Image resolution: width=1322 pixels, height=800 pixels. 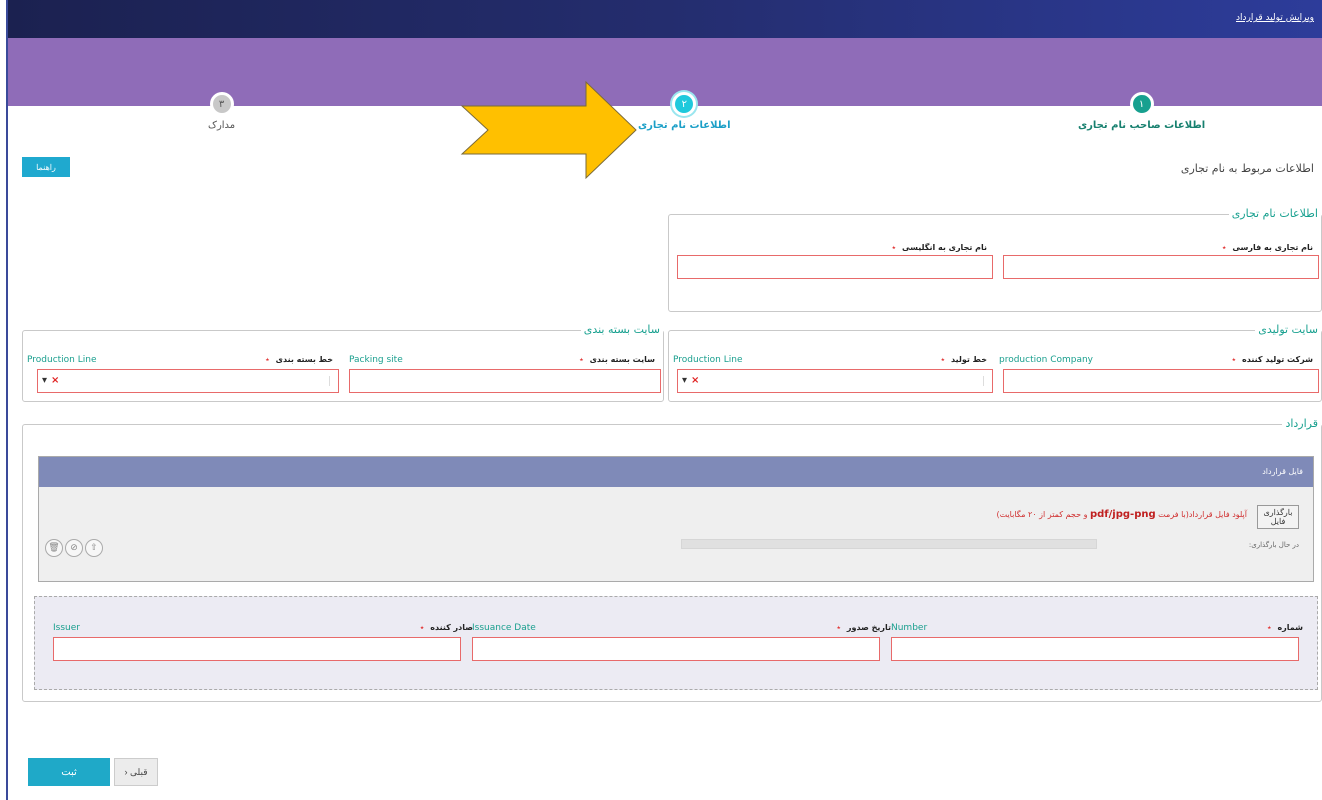 What do you see at coordinates (74, 548) in the screenshot?
I see `cancel-icon: ⊘` at bounding box center [74, 548].